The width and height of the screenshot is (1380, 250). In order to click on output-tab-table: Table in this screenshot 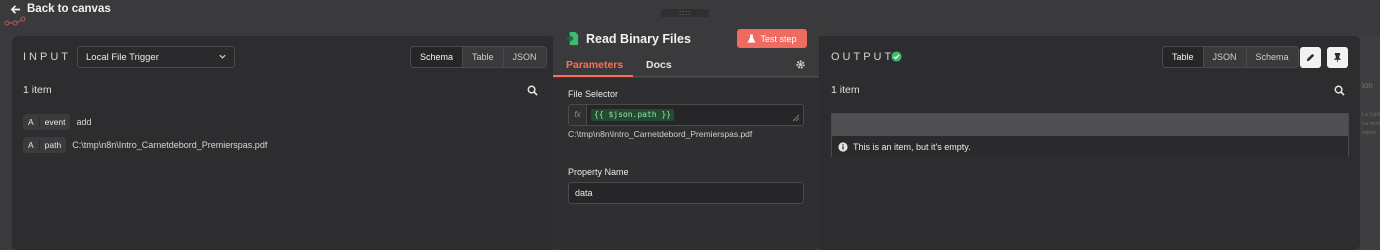, I will do `click(1183, 57)`.